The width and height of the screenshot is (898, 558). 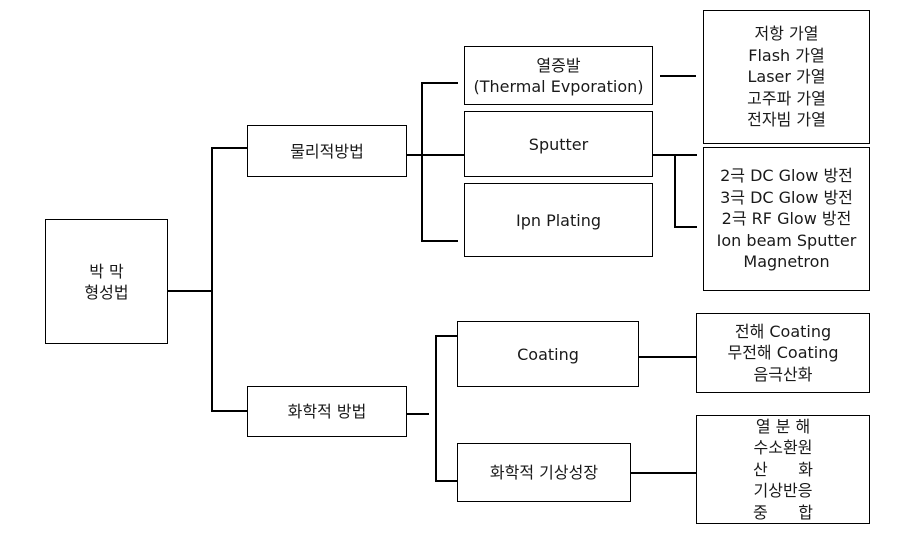 I want to click on thermal-line-2: (Thermal Evporation), so click(x=558, y=86).